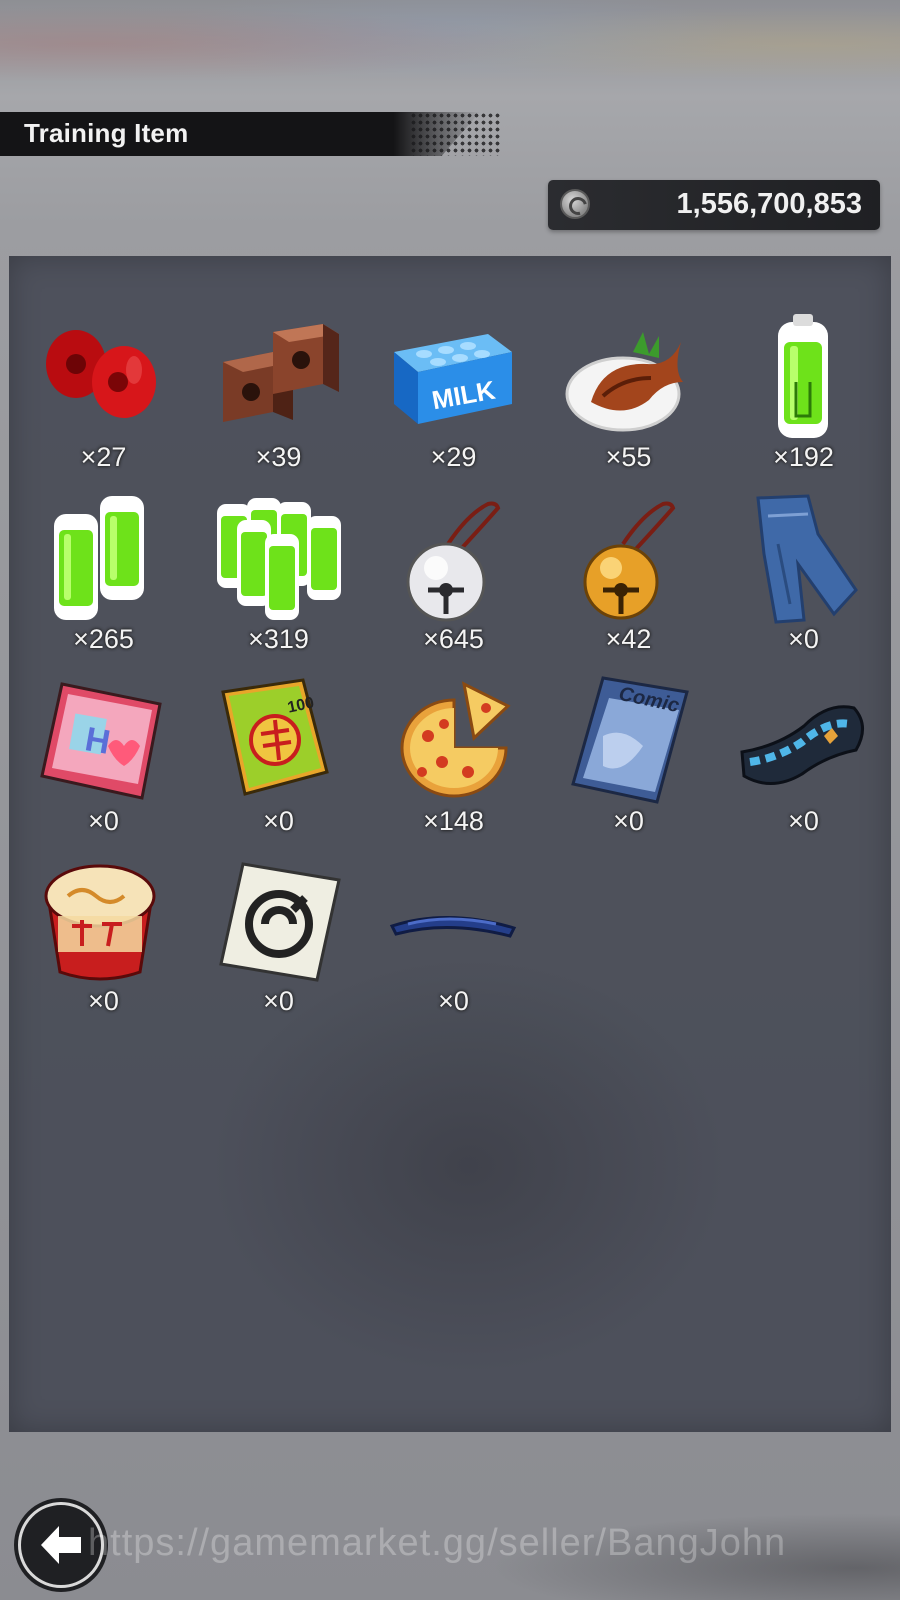 The image size is (900, 1600). Describe the element at coordinates (575, 204) in the screenshot. I see `coin-icon` at that location.